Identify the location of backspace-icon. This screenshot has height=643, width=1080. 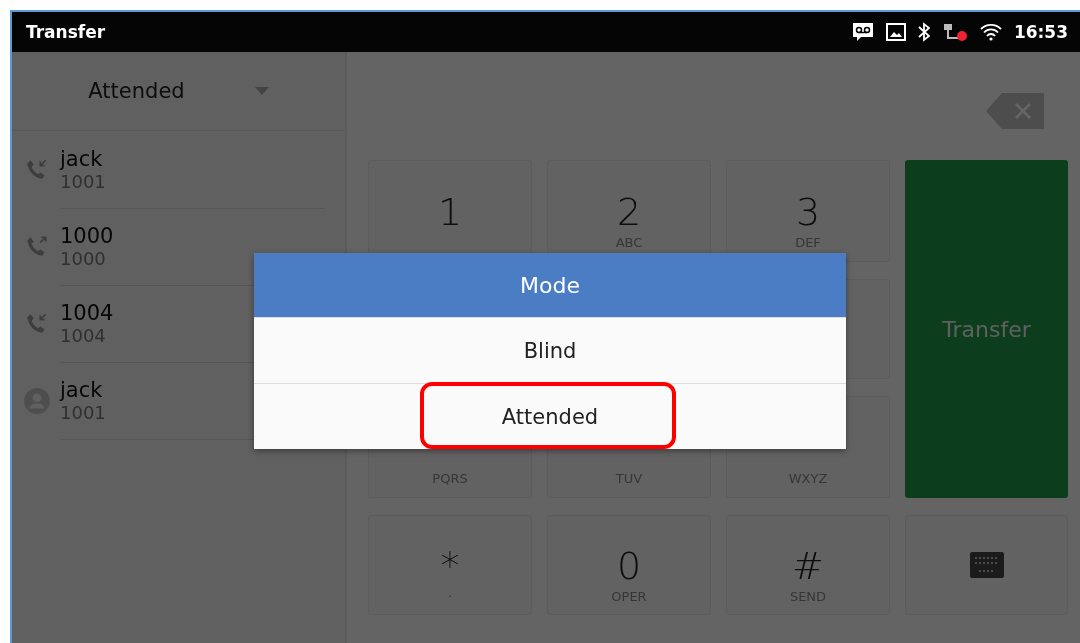
(1015, 111).